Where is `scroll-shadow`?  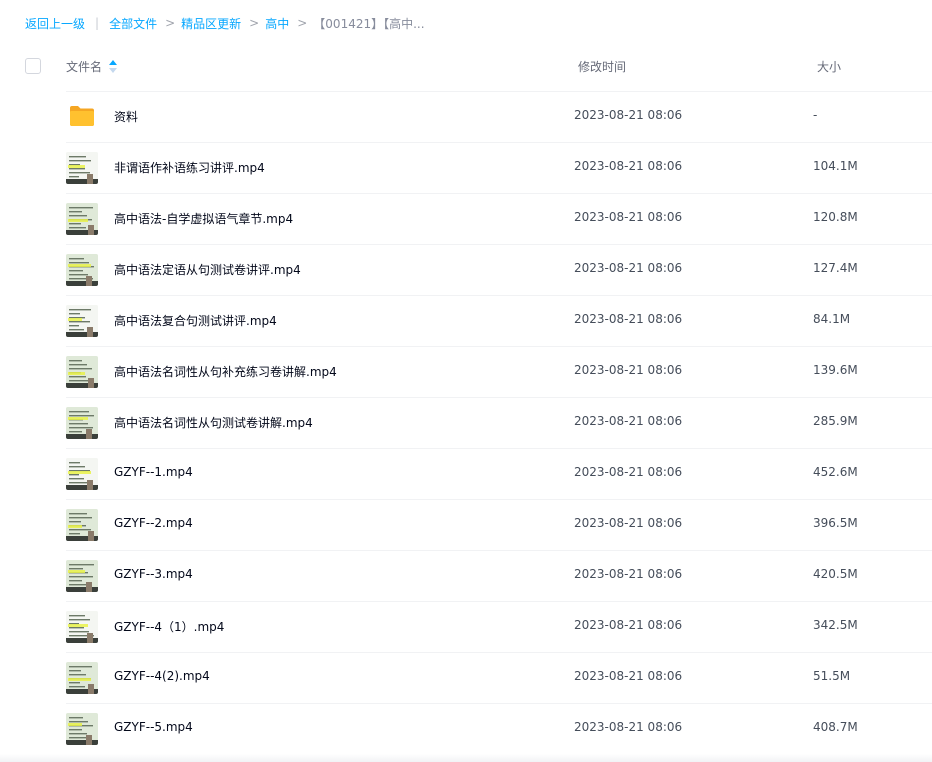 scroll-shadow is located at coordinates (466, 758).